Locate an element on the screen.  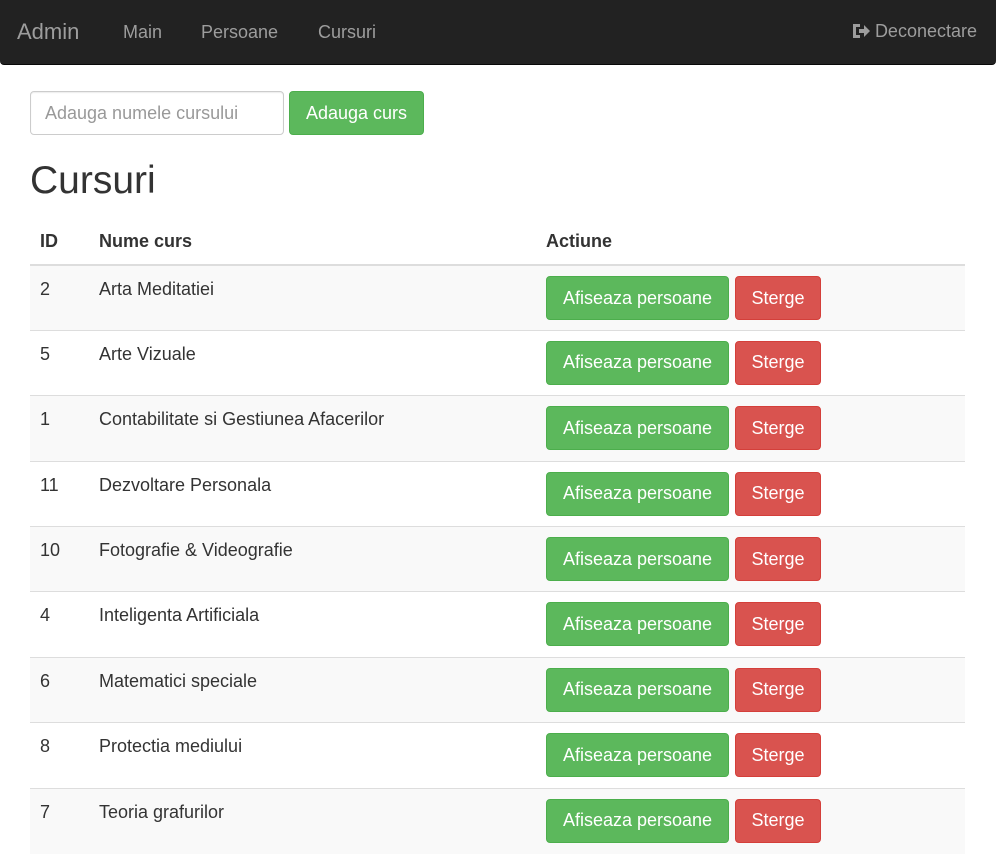
course-id: 11 is located at coordinates (59, 493).